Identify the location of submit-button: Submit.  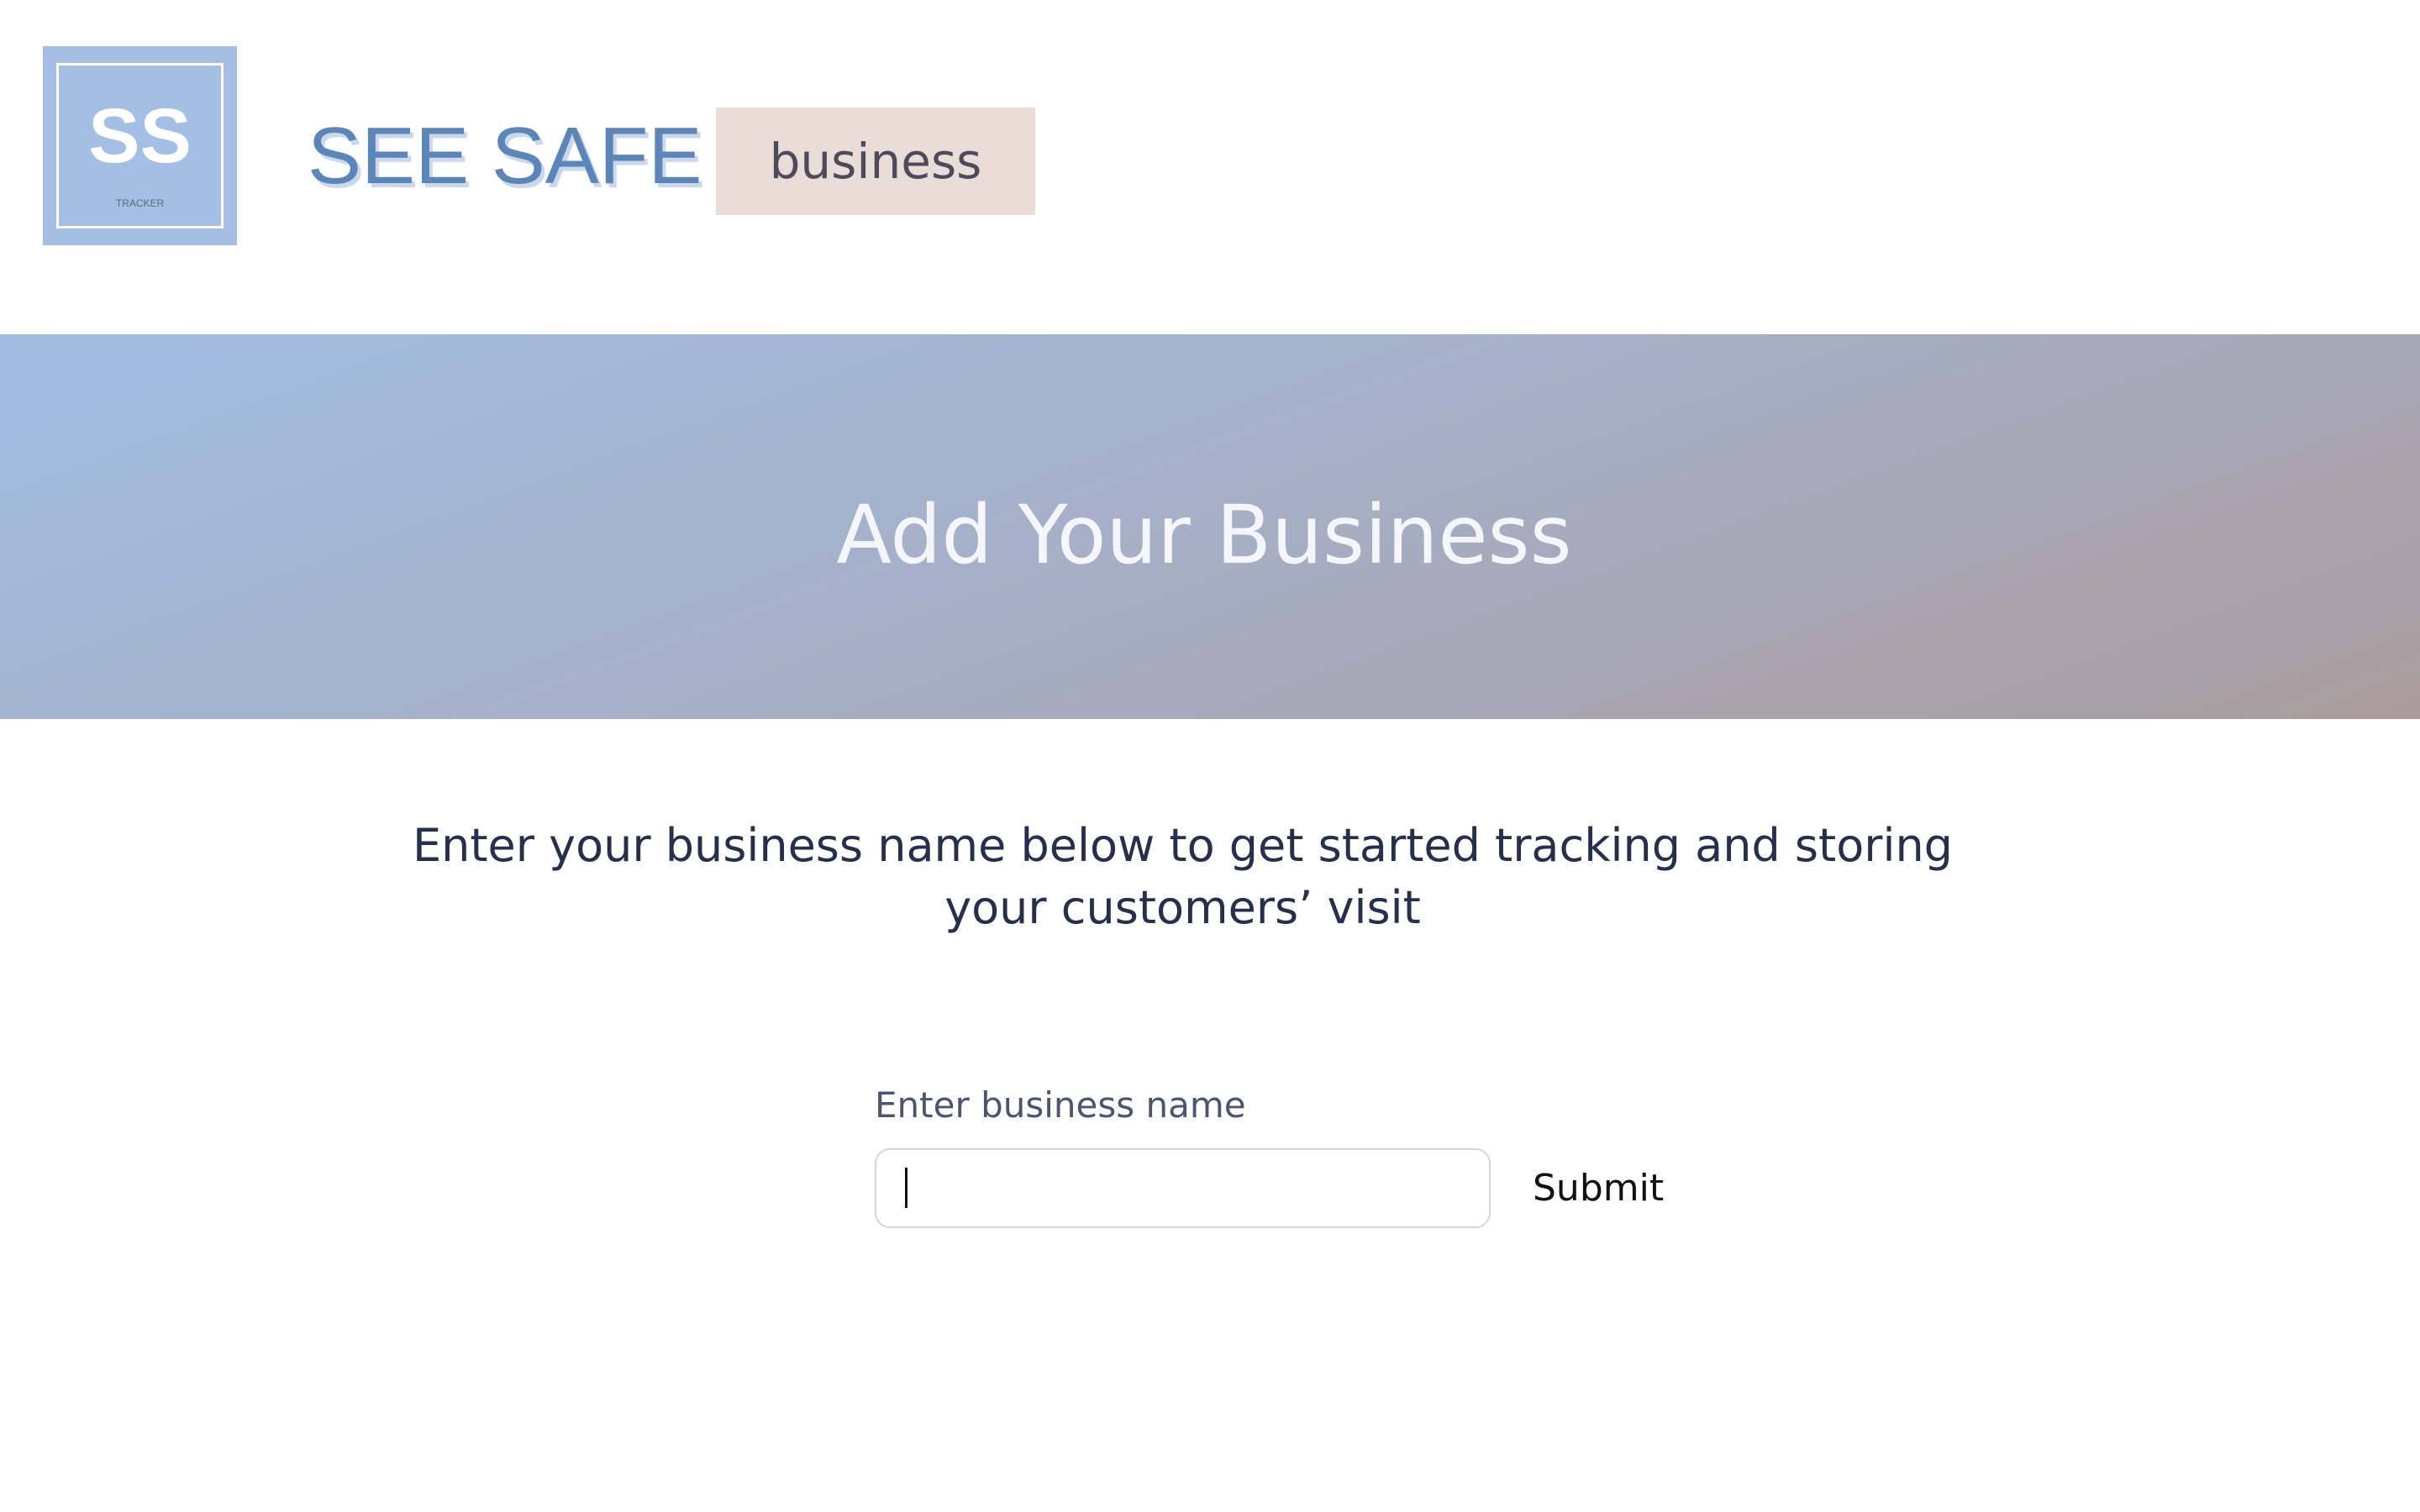
(1598, 1189).